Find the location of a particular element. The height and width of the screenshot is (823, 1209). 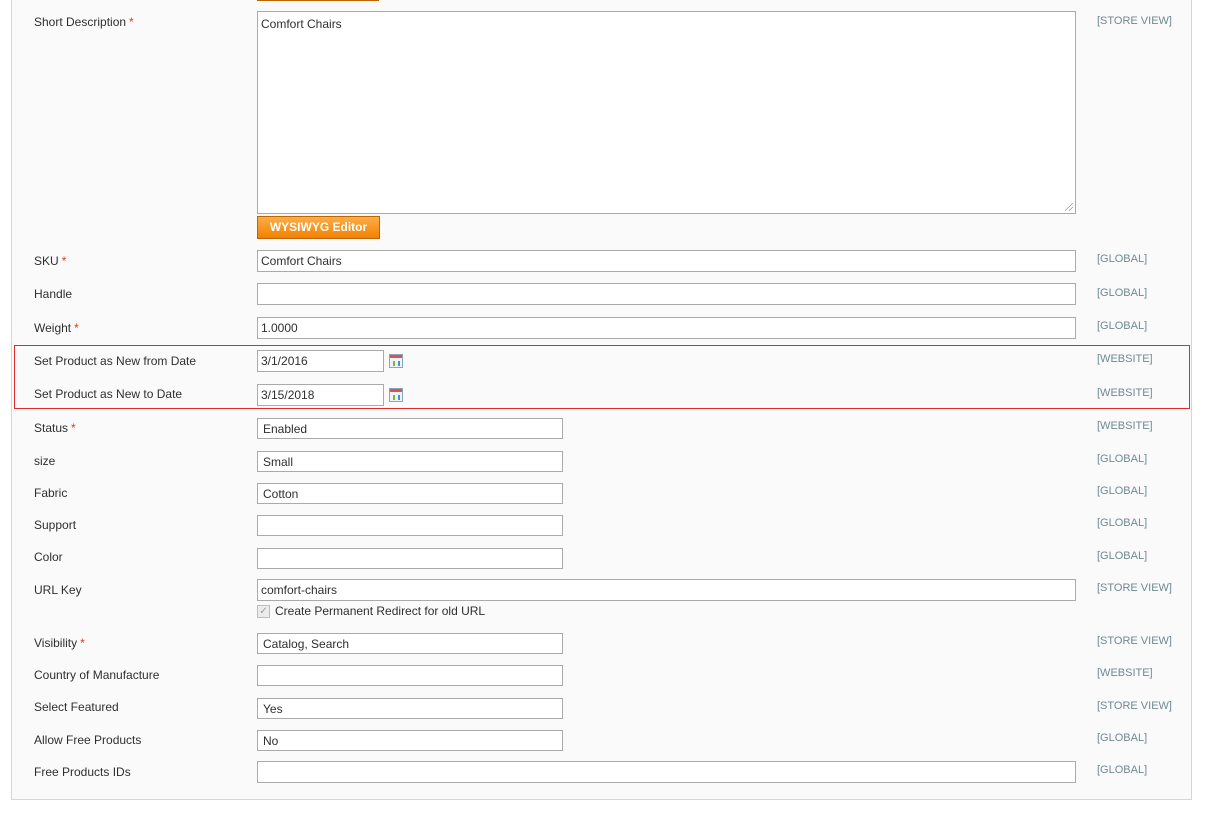

new-from-date-input: 3/1/2016 is located at coordinates (320, 361).